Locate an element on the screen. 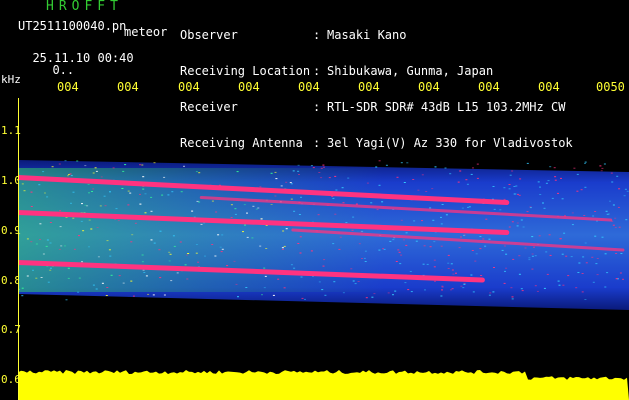 The height and width of the screenshot is (400, 629). x-tick: 004 is located at coordinates (309, 87).